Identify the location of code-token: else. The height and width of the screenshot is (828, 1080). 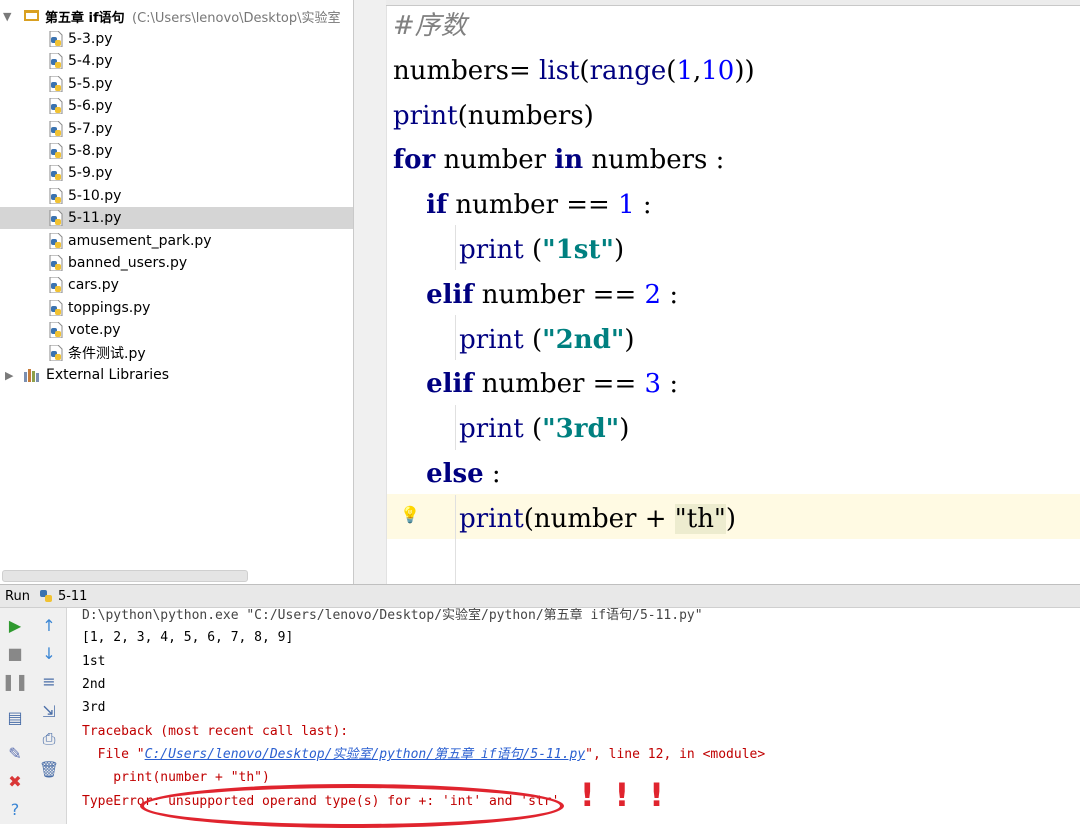
(455, 474).